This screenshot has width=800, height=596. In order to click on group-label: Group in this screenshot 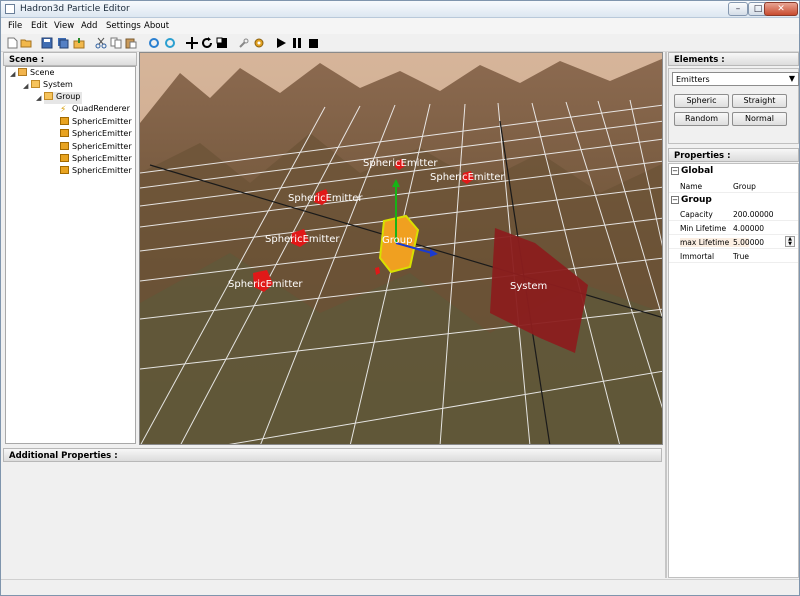, I will do `click(397, 240)`.